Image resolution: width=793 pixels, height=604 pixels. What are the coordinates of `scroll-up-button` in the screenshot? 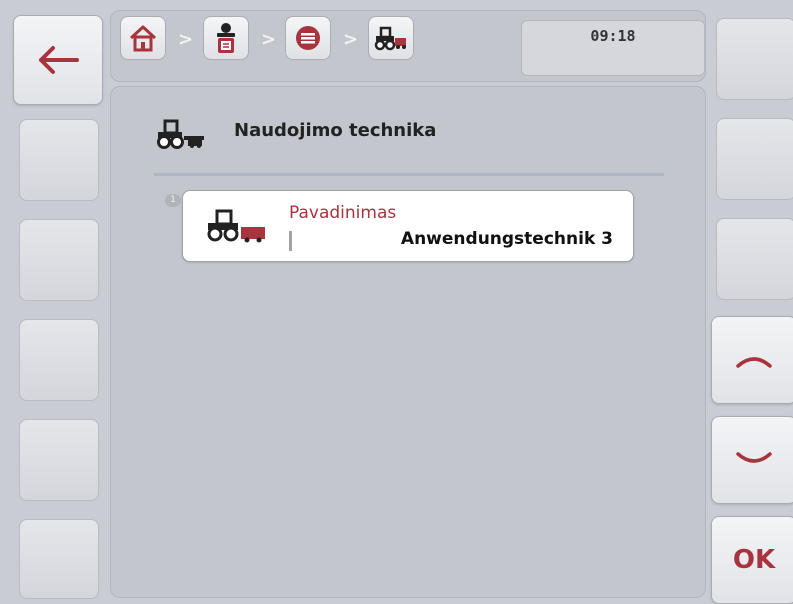 It's located at (752, 360).